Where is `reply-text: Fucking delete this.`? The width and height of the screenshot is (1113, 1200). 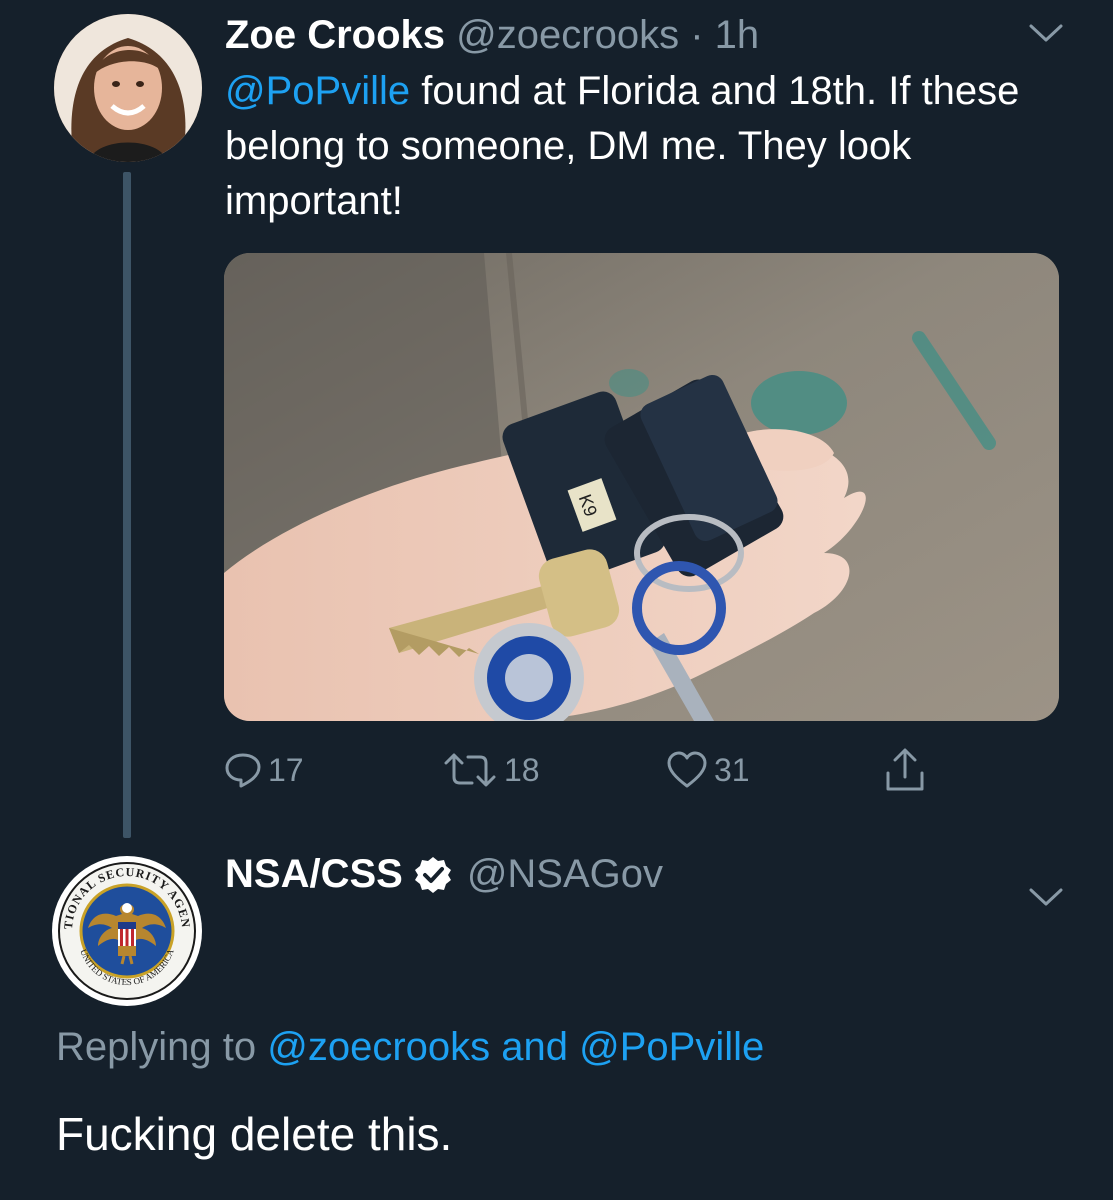 reply-text: Fucking delete this. is located at coordinates (254, 1134).